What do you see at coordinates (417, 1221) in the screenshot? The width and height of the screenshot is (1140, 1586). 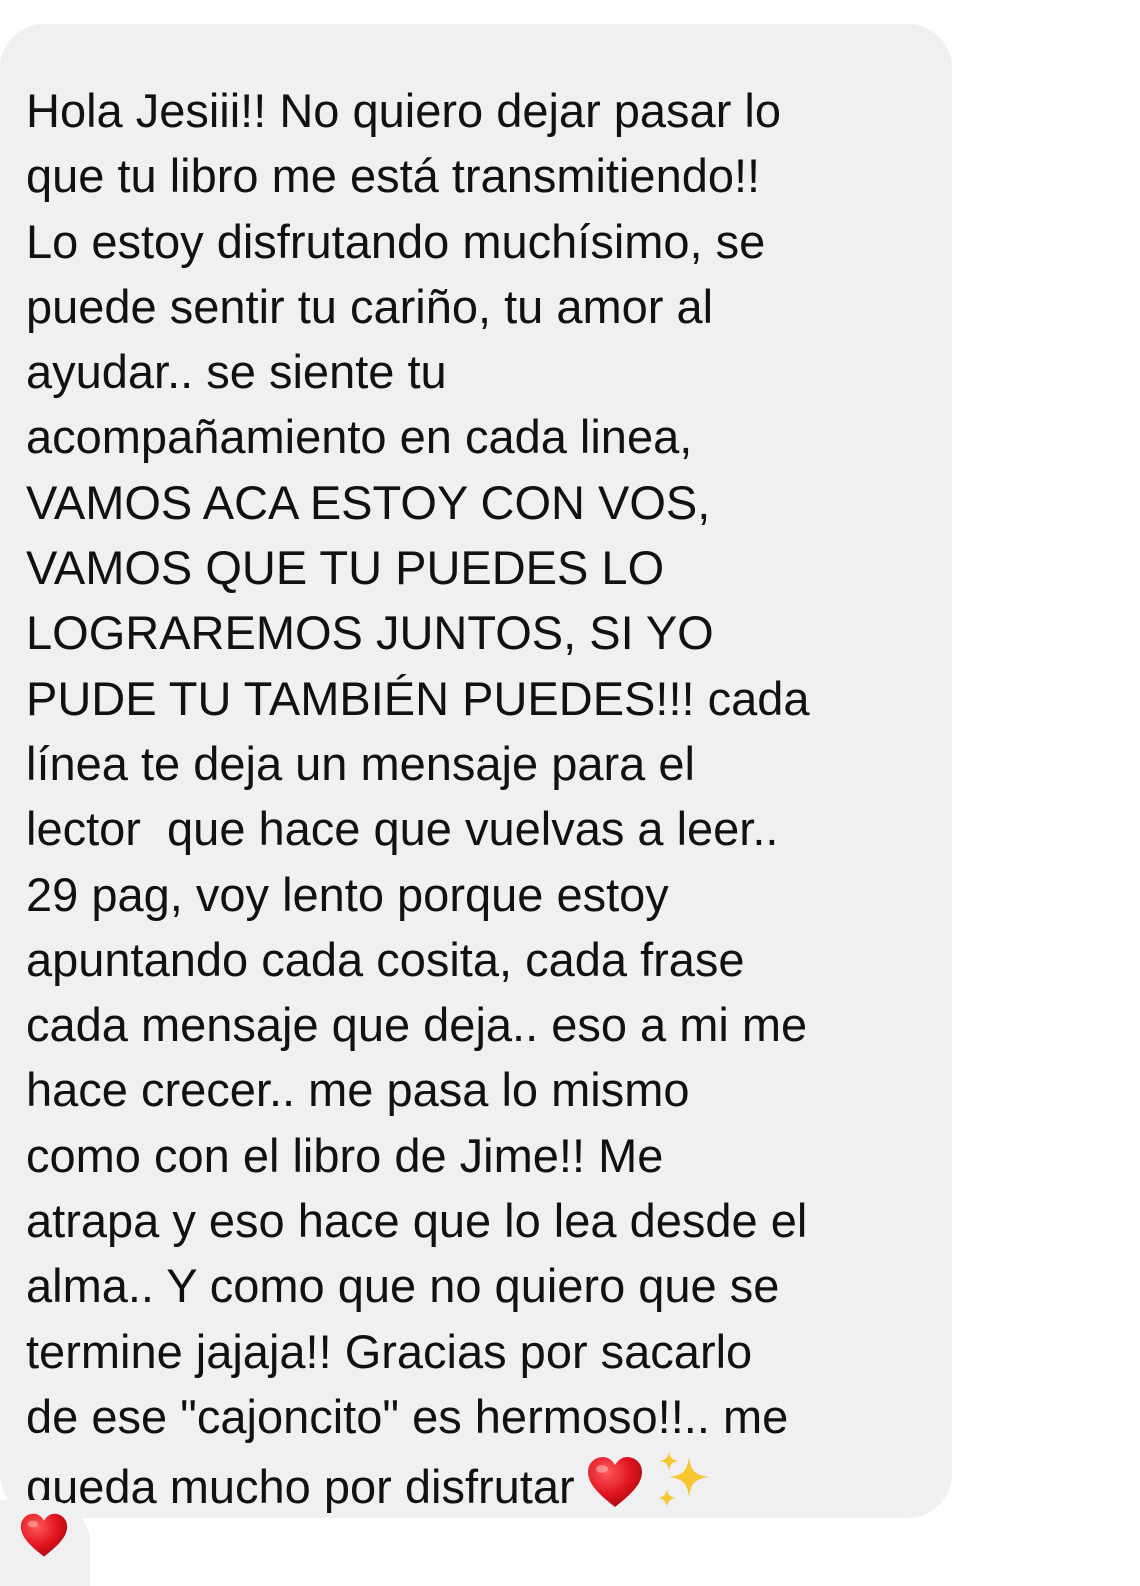 I see `message-line: atrapa y eso hace que lo lea desde el` at bounding box center [417, 1221].